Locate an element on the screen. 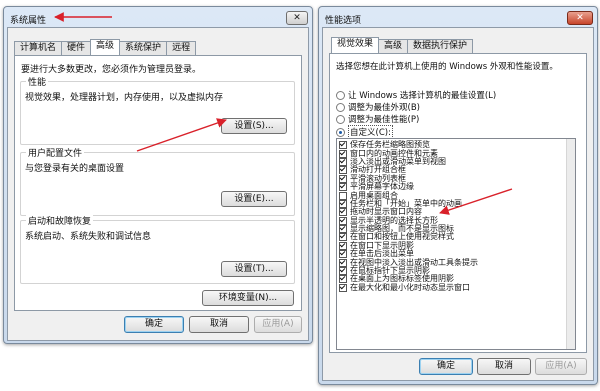 This screenshot has height=391, width=600. radio-label: 调整为最佳性能(P) is located at coordinates (384, 120).